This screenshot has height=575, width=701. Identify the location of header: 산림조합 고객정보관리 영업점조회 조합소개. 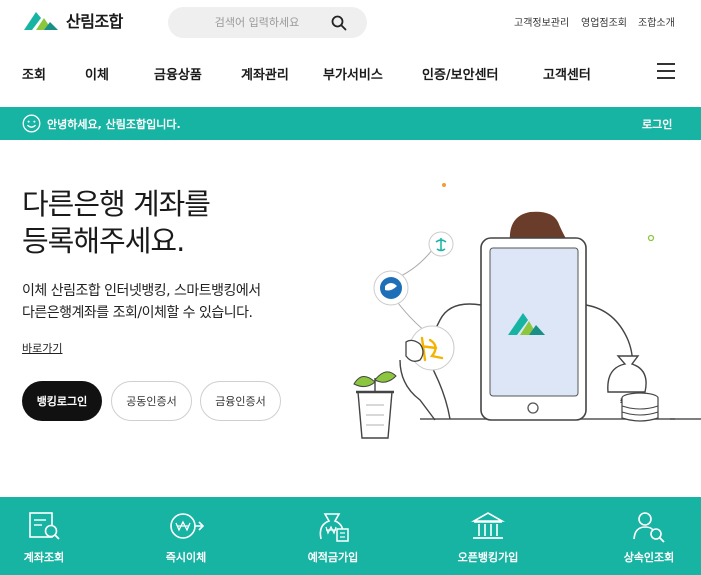
(350, 22).